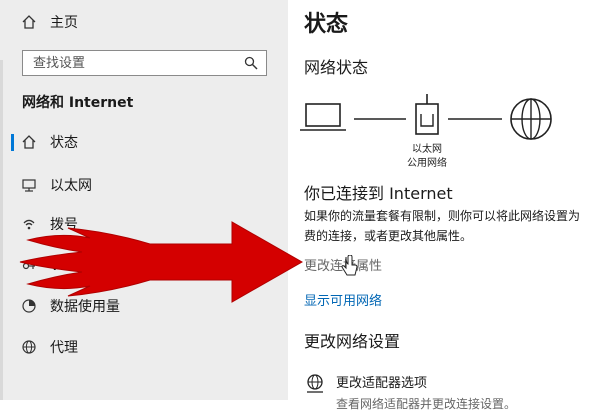  I want to click on search-input, so click(128, 63).